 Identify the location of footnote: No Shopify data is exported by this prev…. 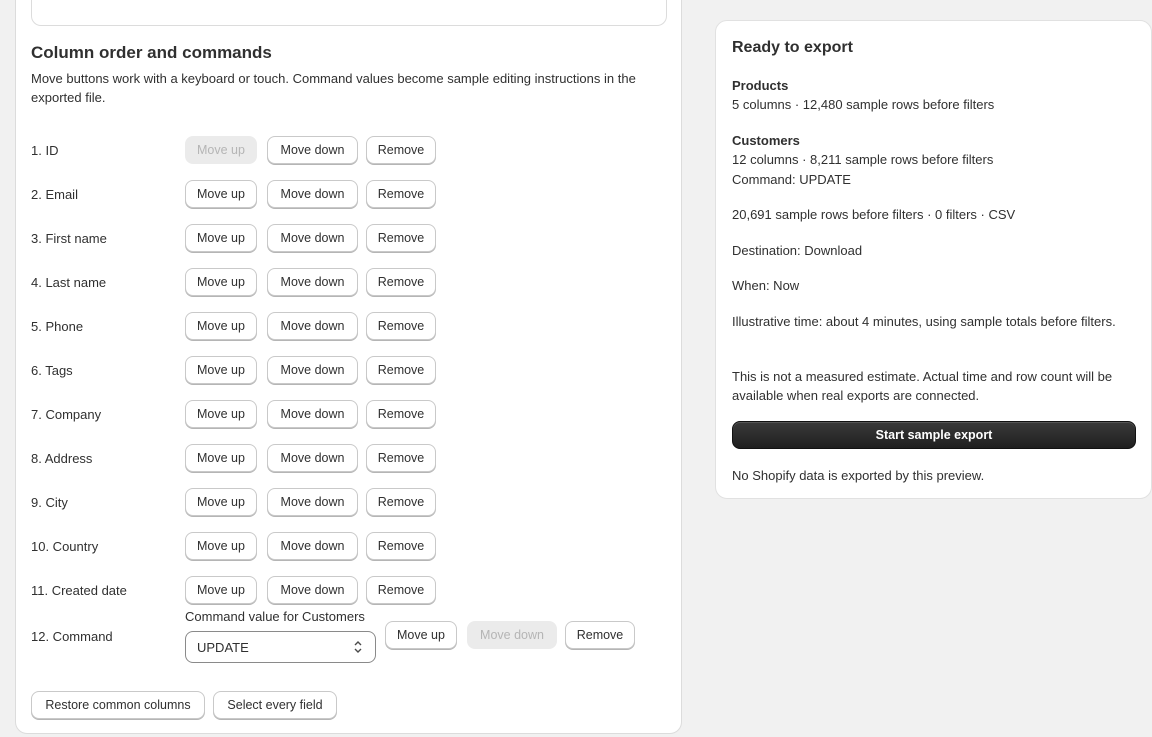
(858, 475).